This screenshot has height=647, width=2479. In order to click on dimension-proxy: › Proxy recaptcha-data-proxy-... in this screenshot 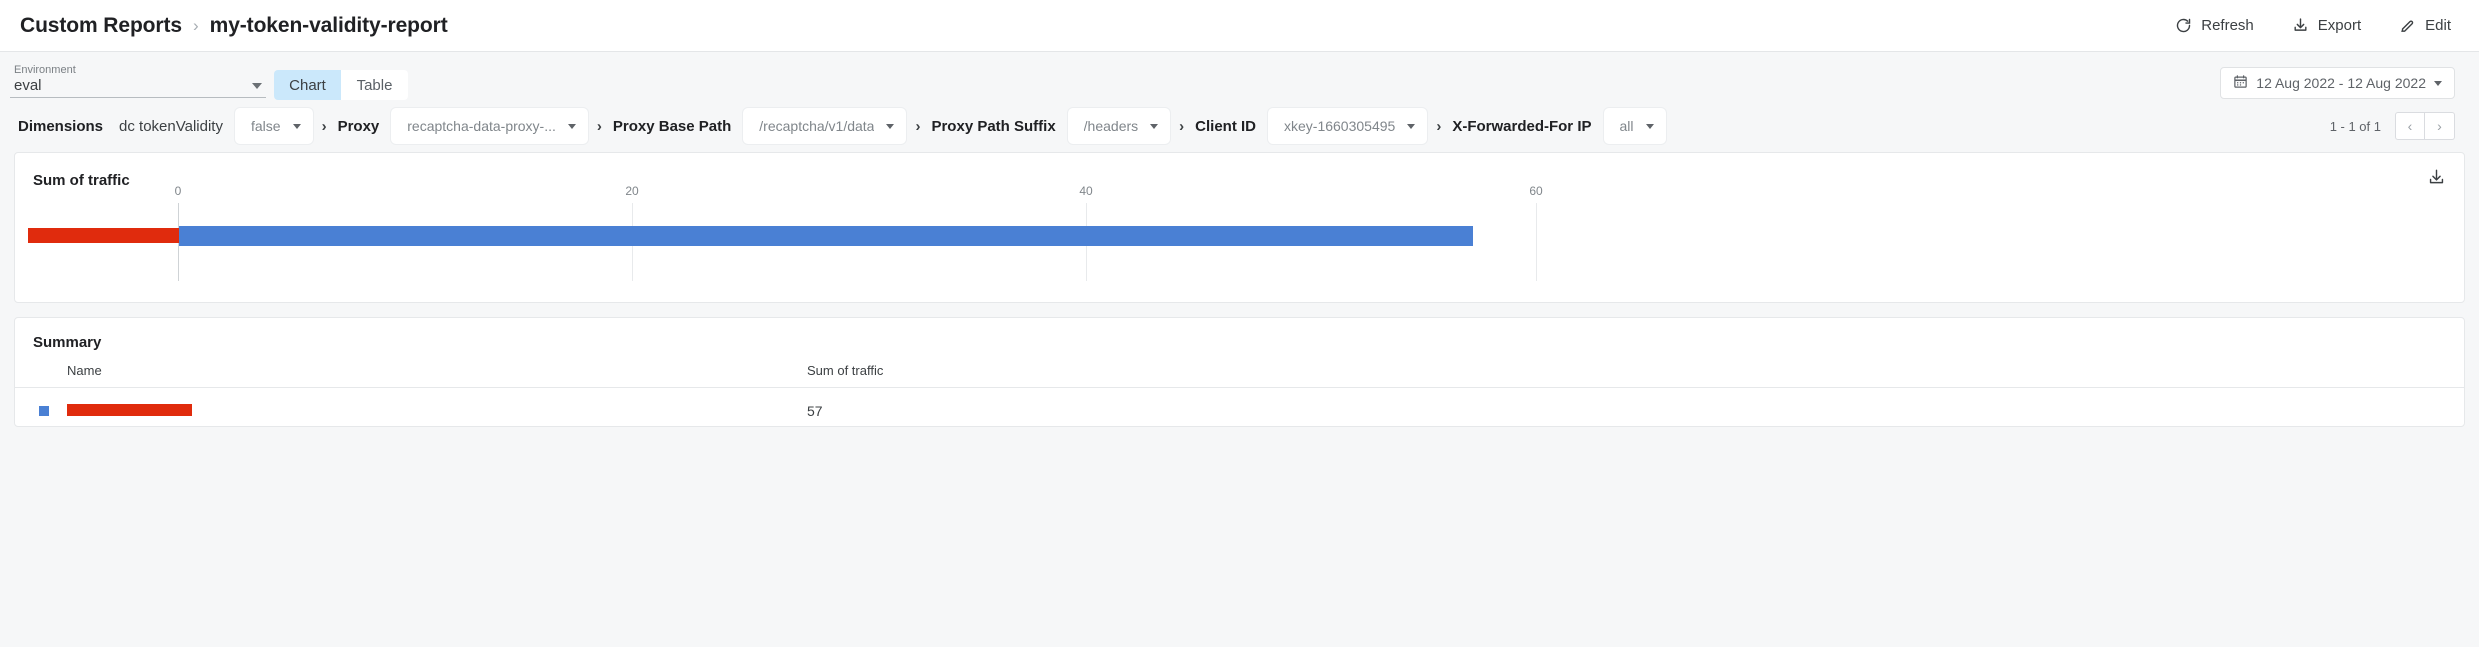, I will do `click(450, 126)`.